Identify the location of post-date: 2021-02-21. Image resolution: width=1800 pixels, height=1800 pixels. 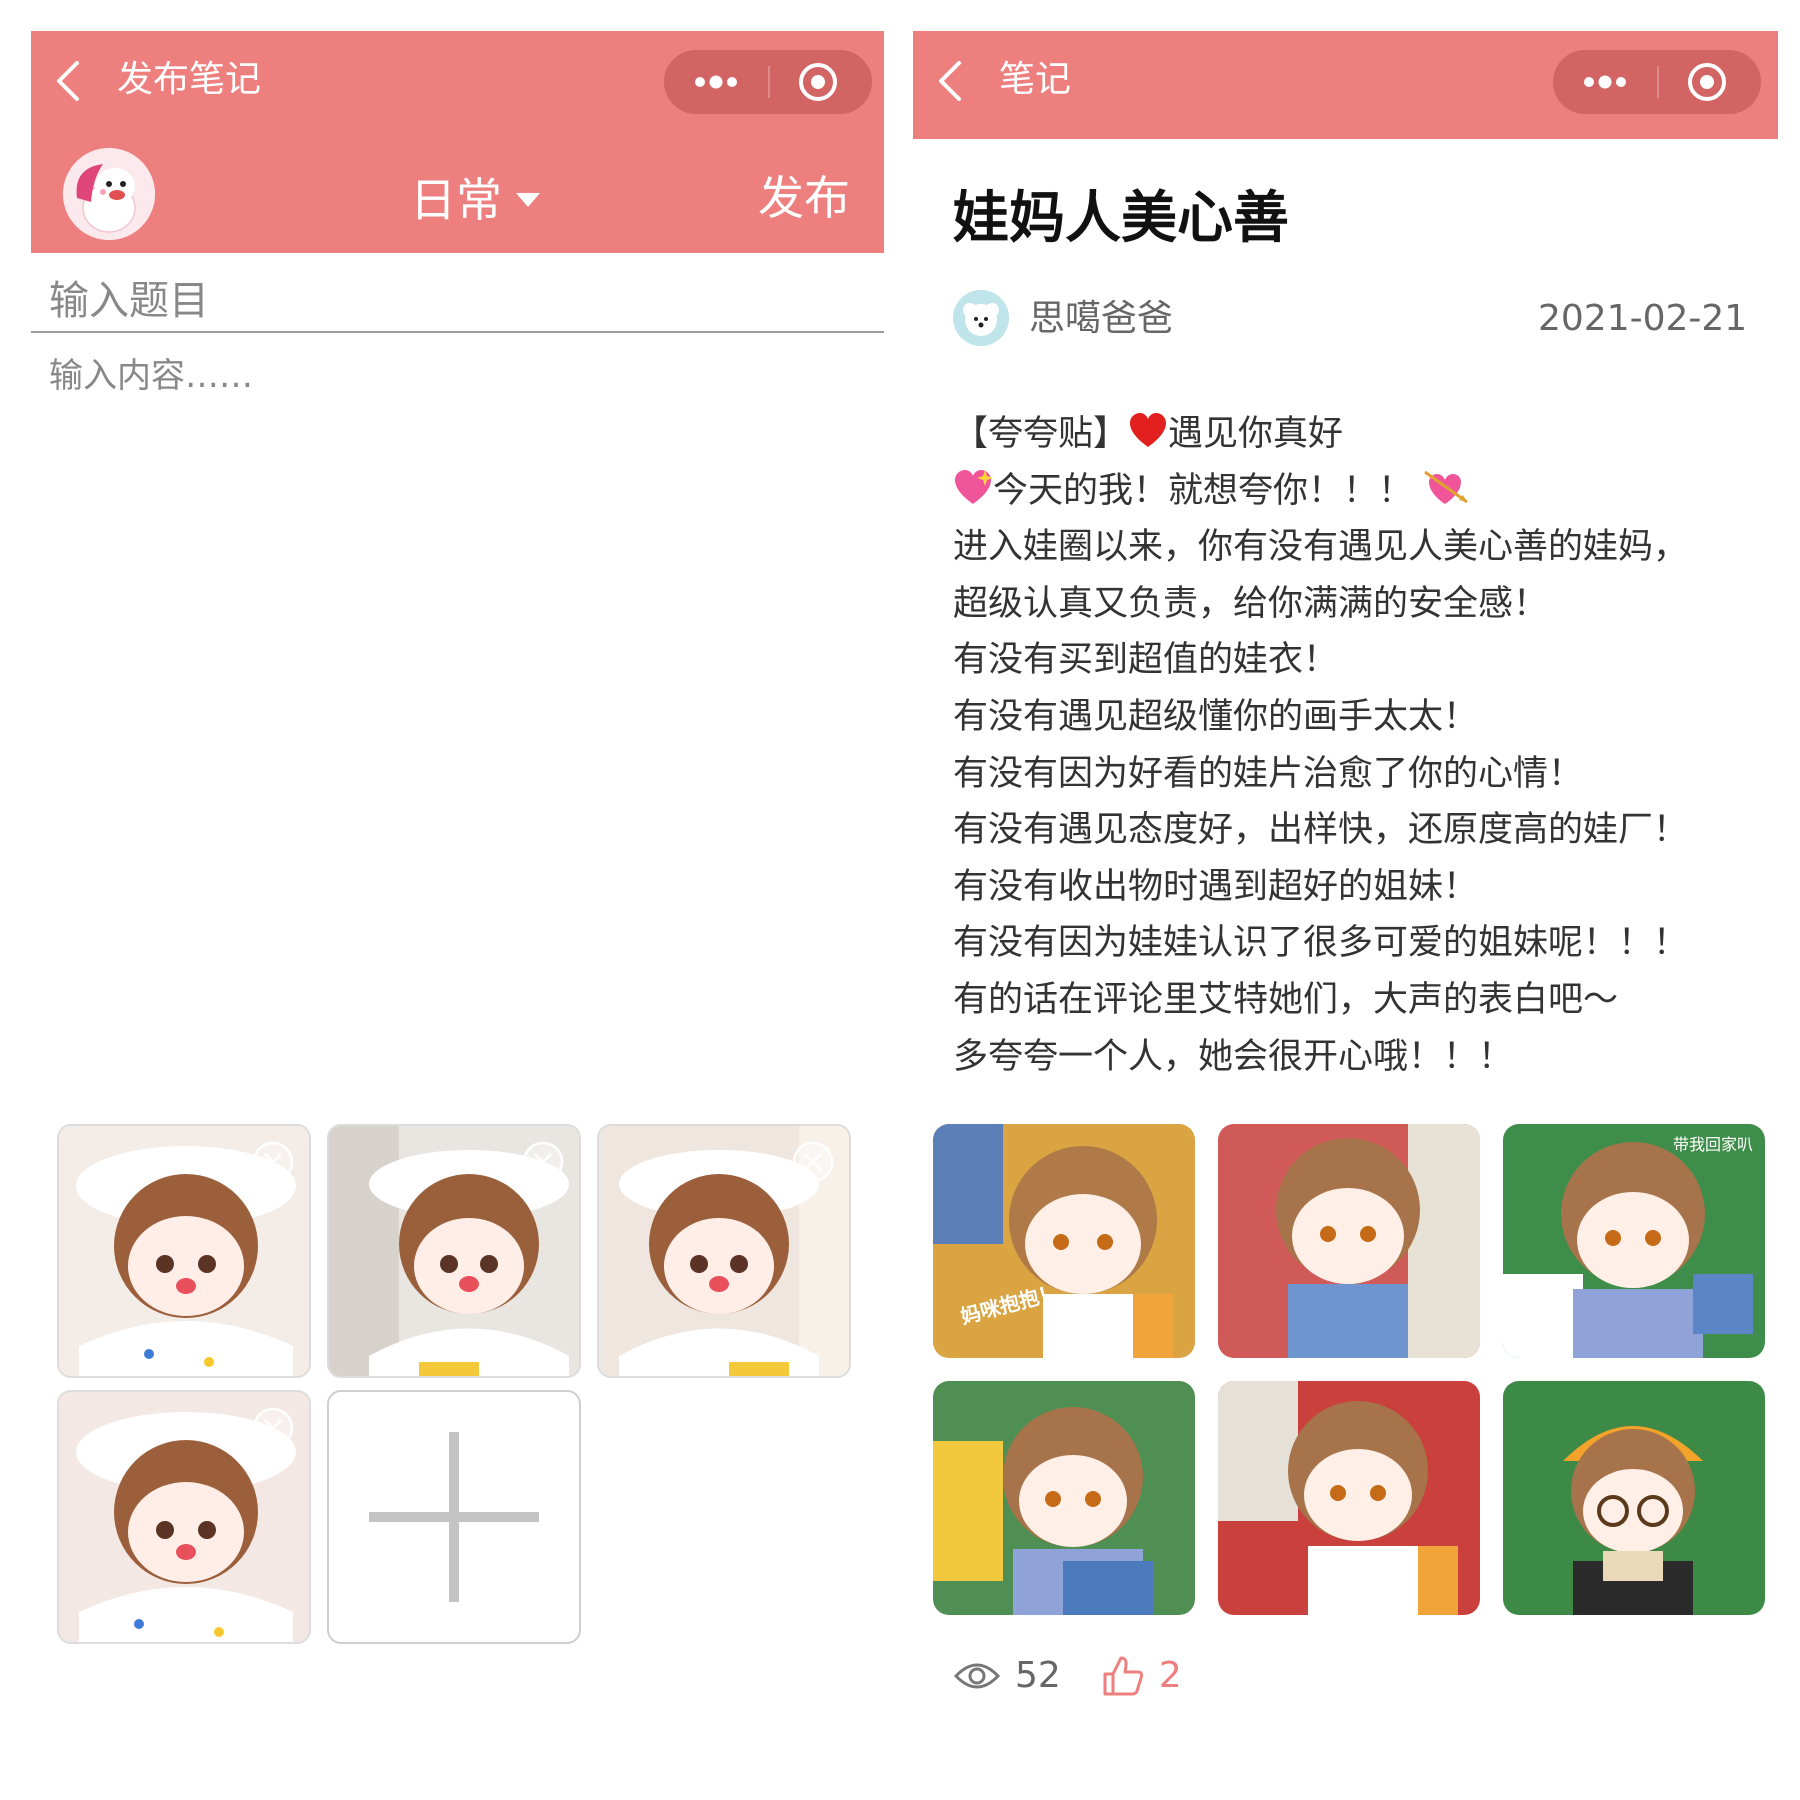
(1643, 318).